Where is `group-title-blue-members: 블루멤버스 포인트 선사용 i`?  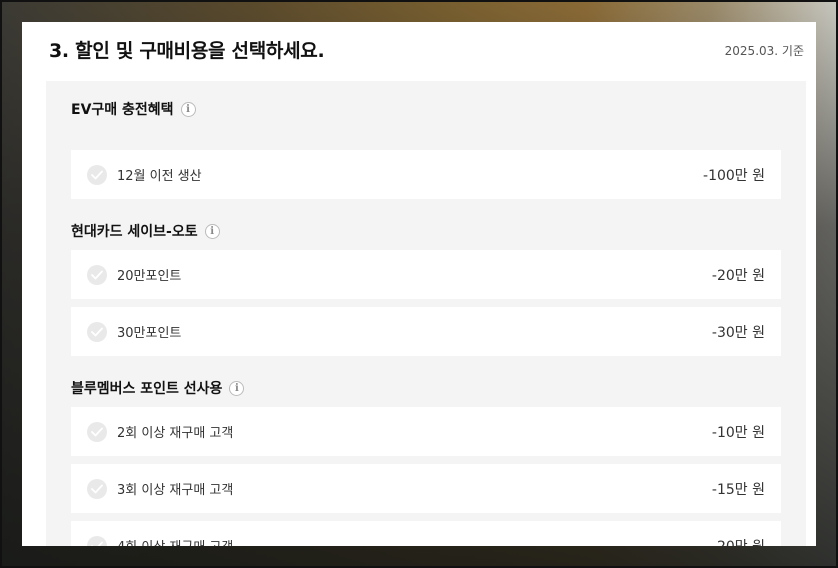
group-title-blue-members: 블루멤버스 포인트 선사용 i is located at coordinates (158, 388).